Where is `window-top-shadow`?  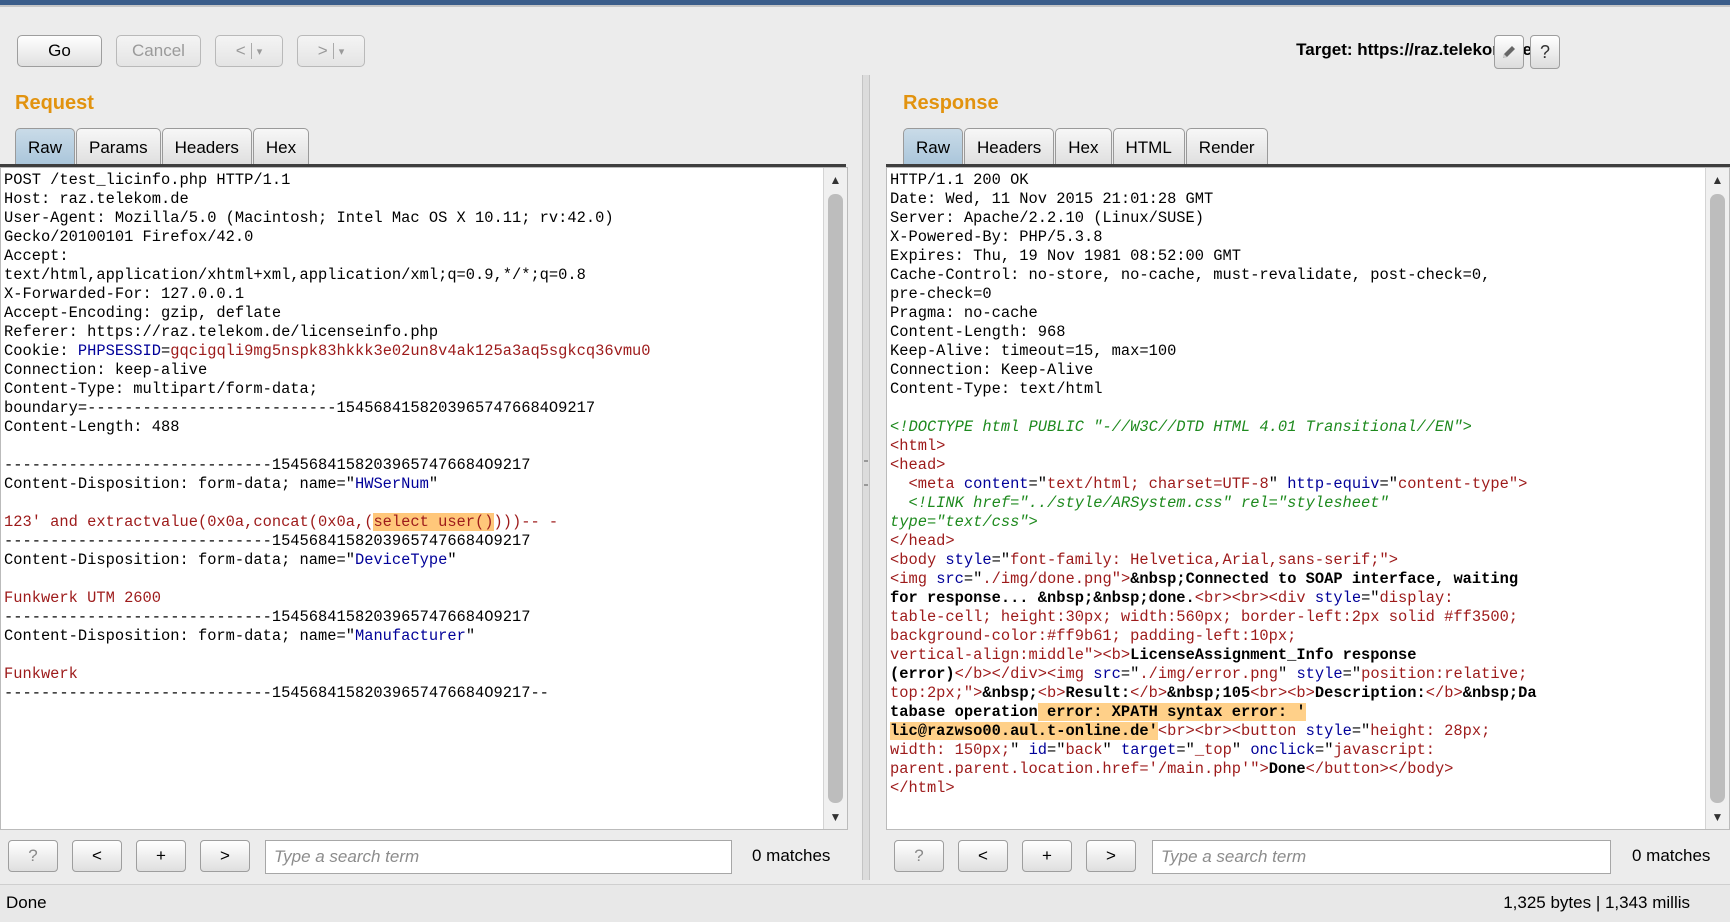
window-top-shadow is located at coordinates (865, 6).